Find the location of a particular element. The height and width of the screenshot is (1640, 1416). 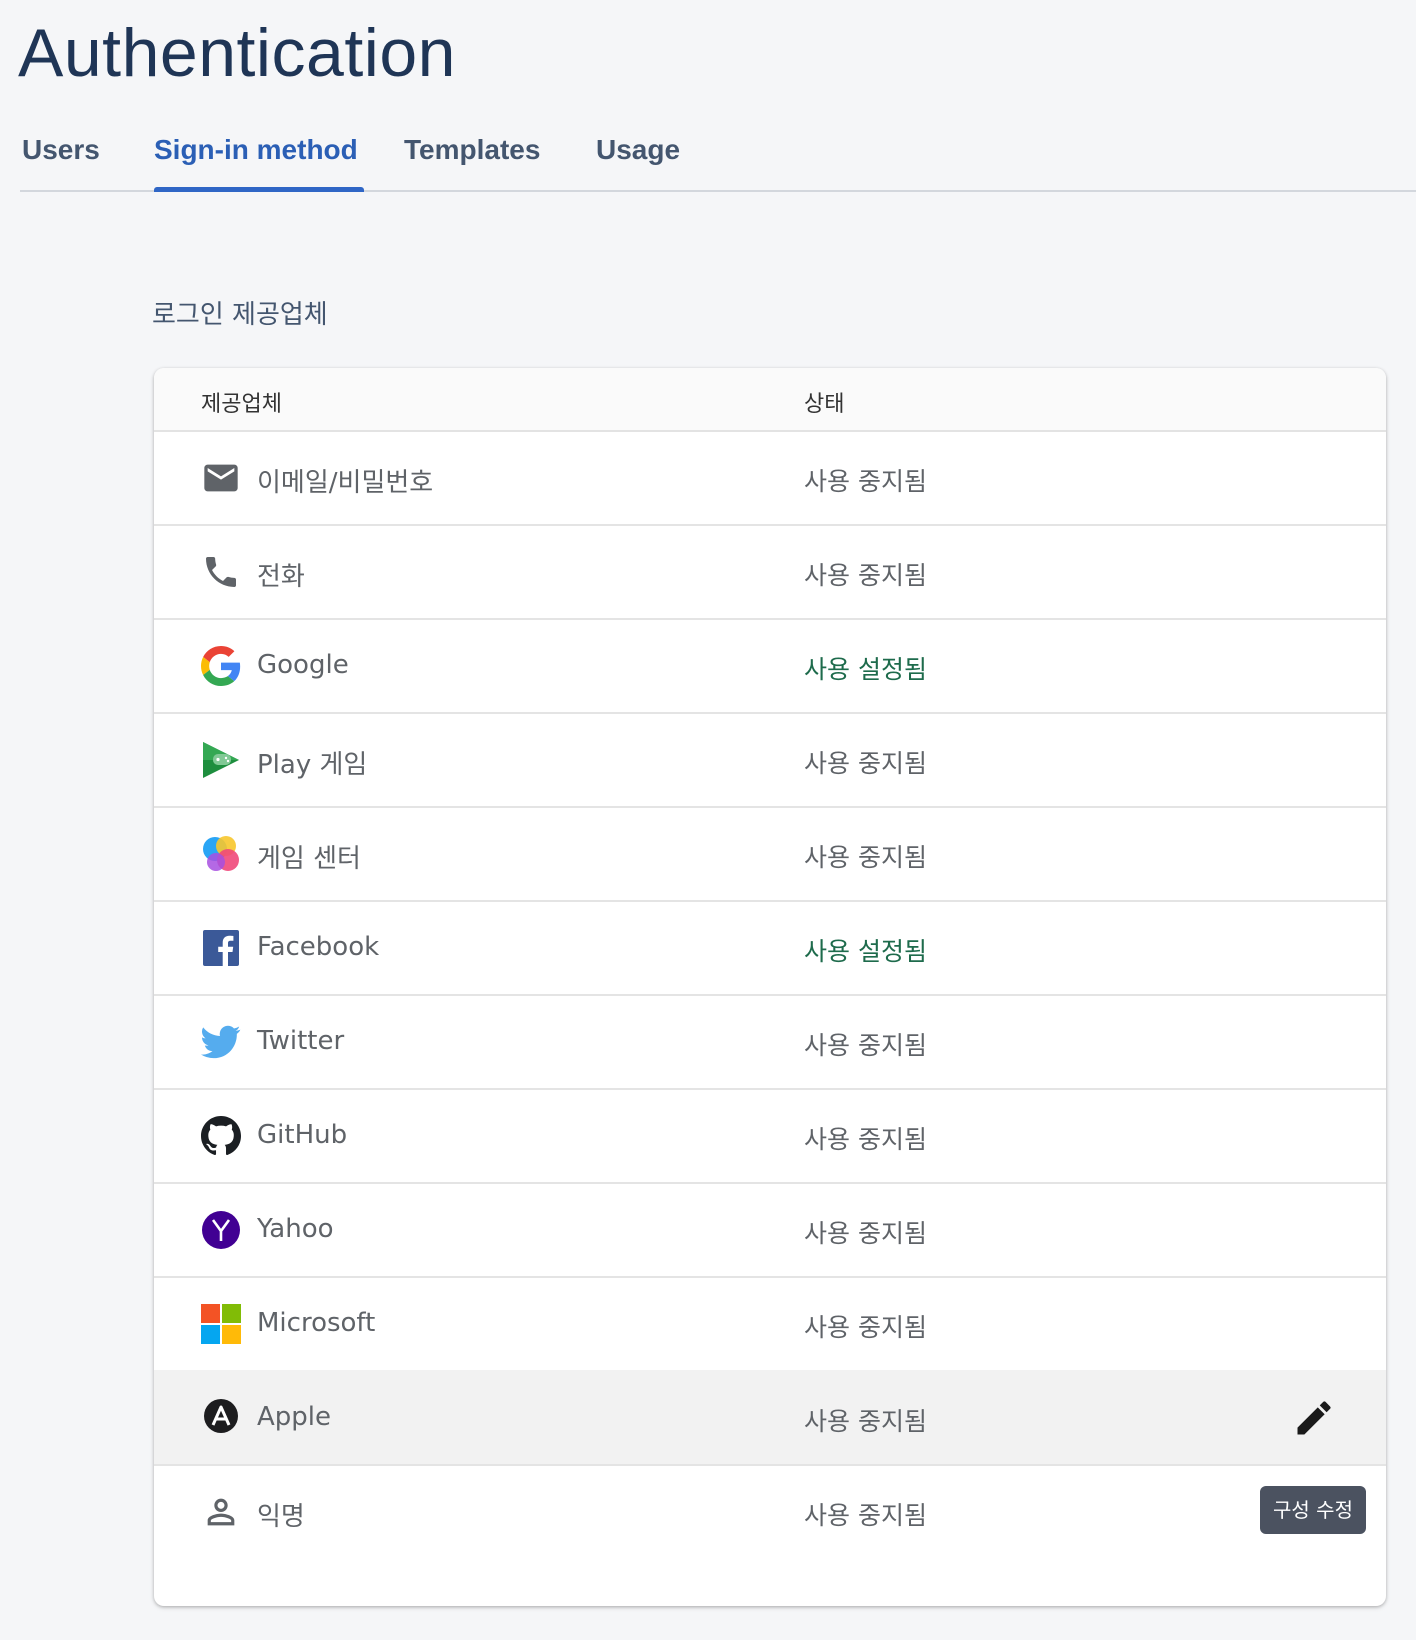

table-row: Twitter 사용 중지됨 is located at coordinates (770, 1042).